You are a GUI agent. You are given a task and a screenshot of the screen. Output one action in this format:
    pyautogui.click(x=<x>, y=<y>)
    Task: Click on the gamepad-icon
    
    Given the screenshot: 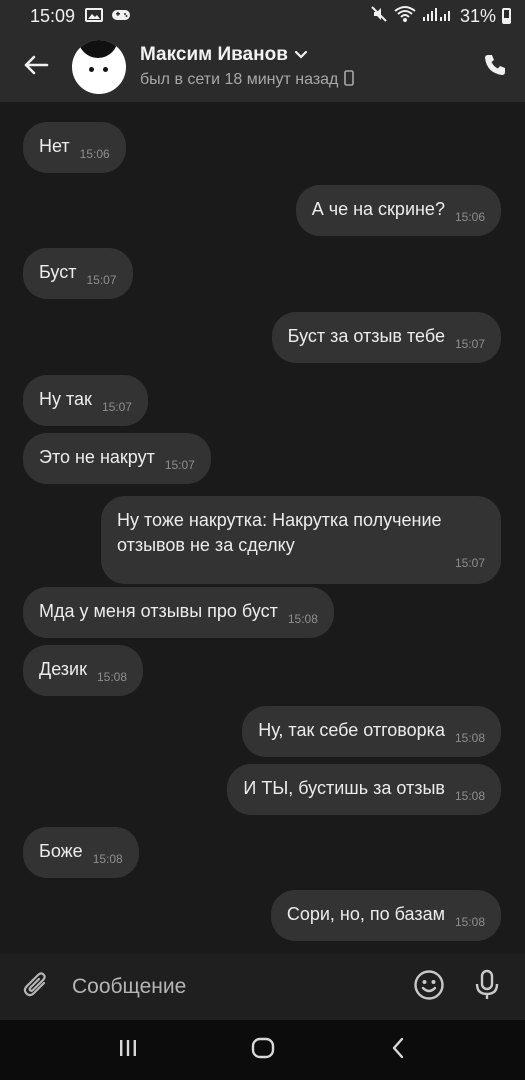 What is the action you would take?
    pyautogui.click(x=121, y=16)
    